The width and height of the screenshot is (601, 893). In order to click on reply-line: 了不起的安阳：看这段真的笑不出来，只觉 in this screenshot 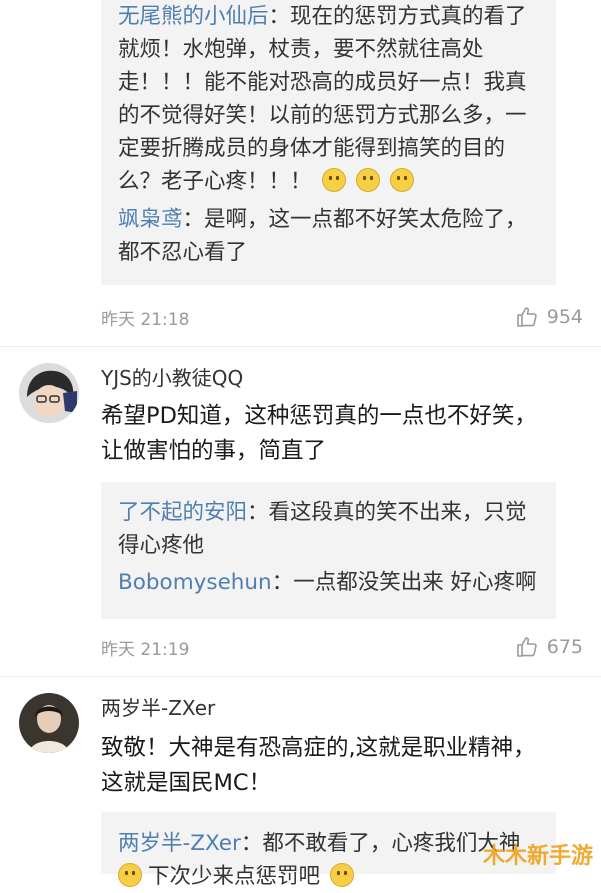, I will do `click(322, 512)`.